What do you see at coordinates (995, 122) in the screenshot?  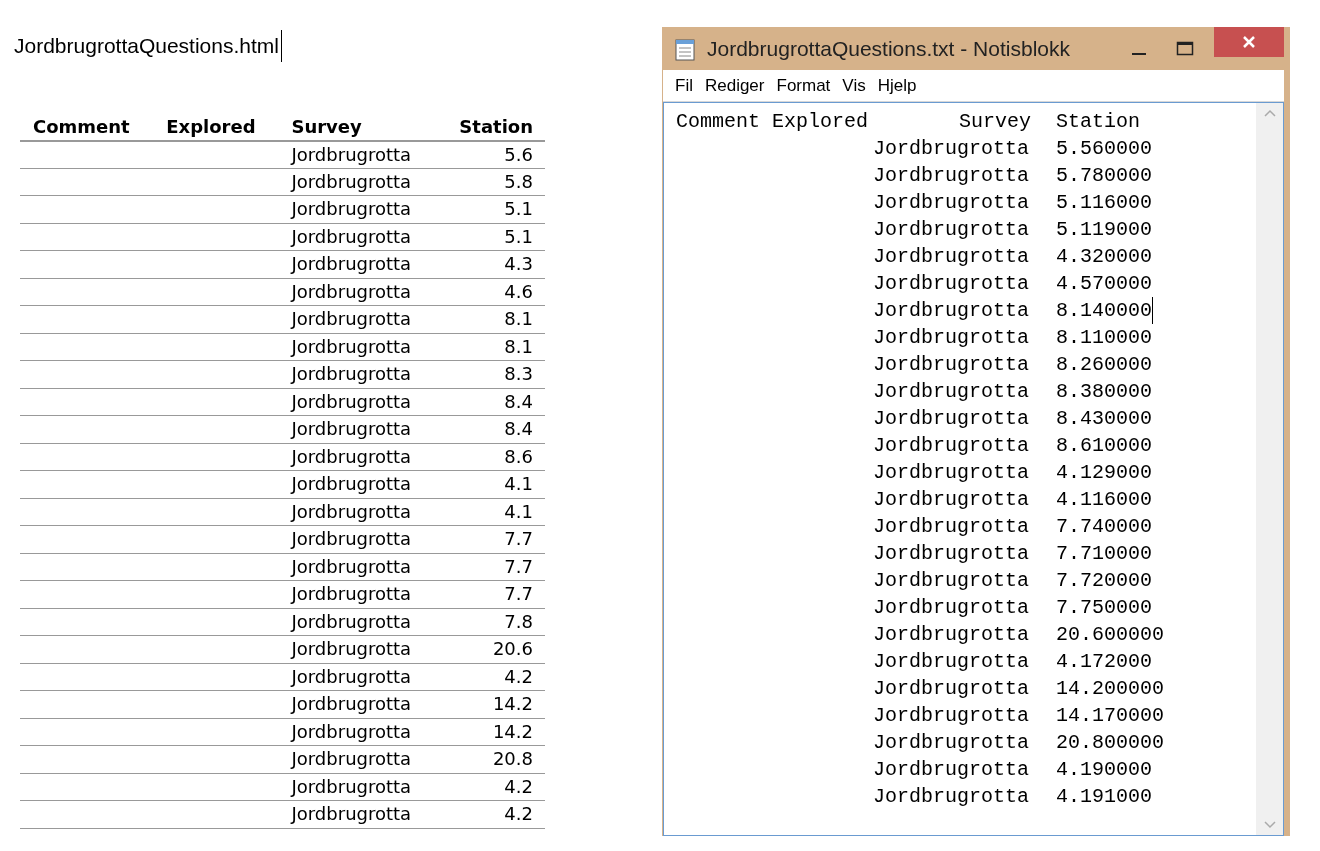 I see `text-line: Survey` at bounding box center [995, 122].